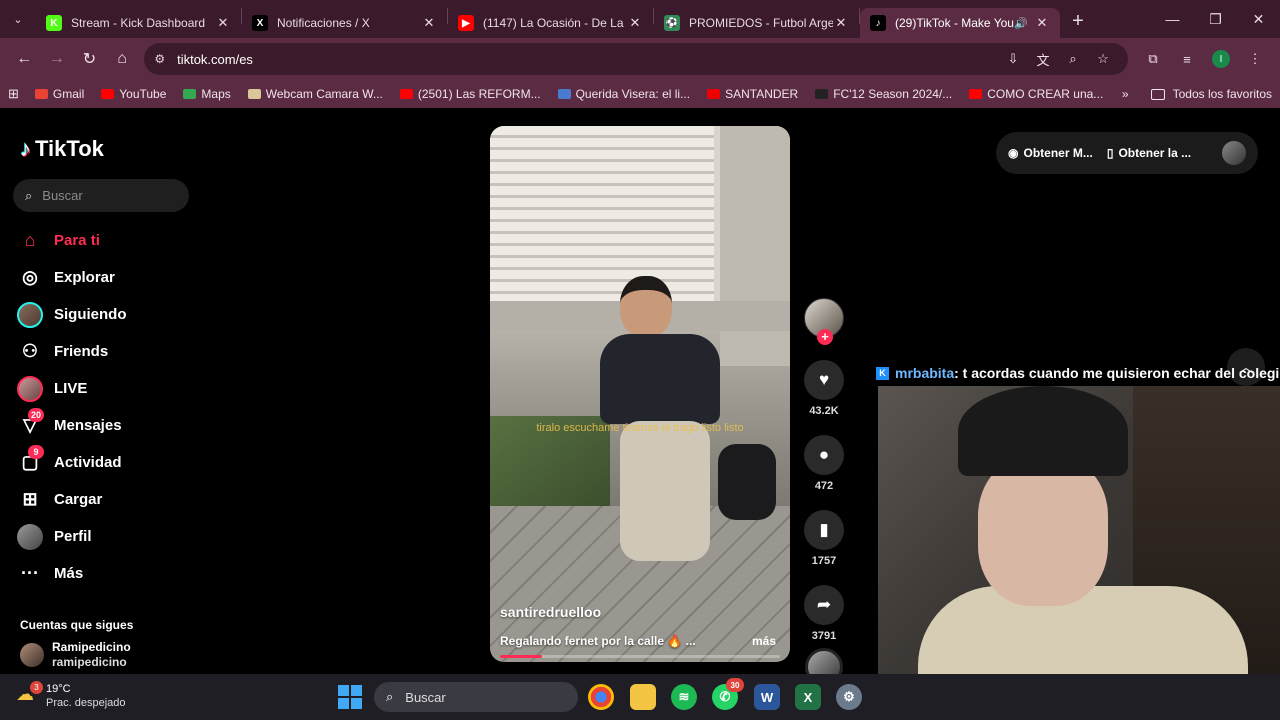 Image resolution: width=1280 pixels, height=720 pixels. What do you see at coordinates (1255, 59) in the screenshot?
I see `menu-kebab-icon: ⋮` at bounding box center [1255, 59].